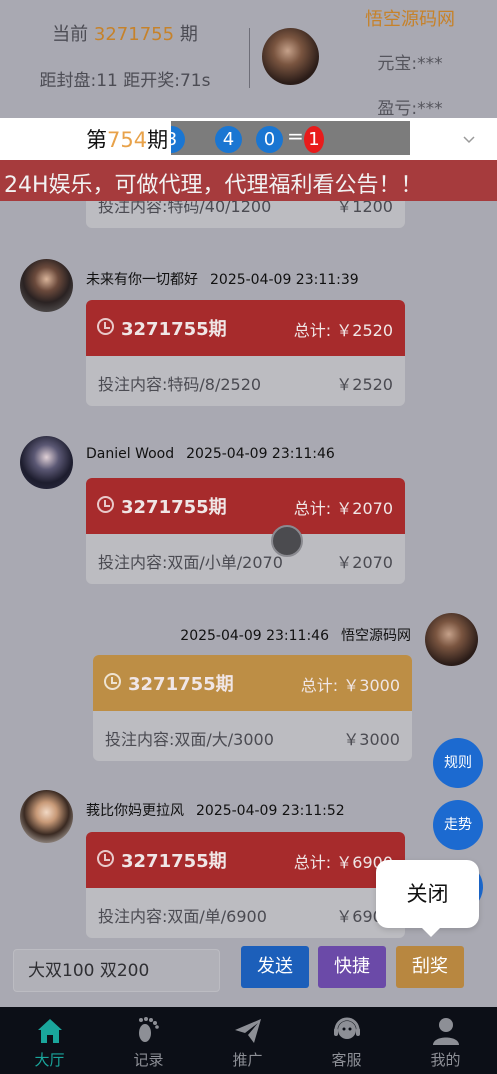  What do you see at coordinates (148, 1060) in the screenshot?
I see `nav-label: 记录` at bounding box center [148, 1060].